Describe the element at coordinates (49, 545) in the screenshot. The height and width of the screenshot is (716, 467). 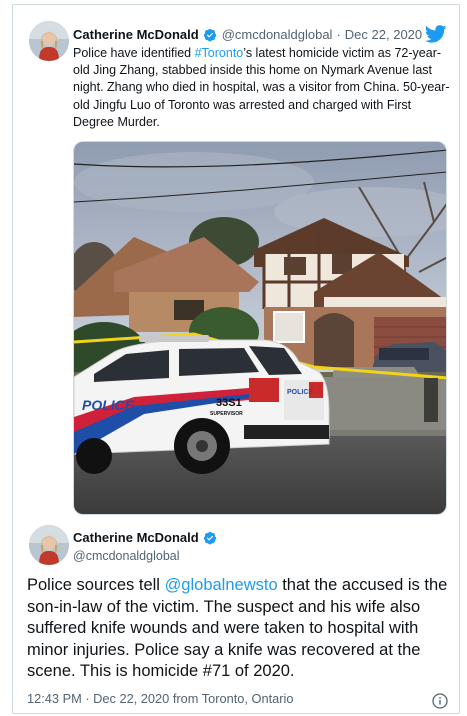
I see `author-avatar` at that location.